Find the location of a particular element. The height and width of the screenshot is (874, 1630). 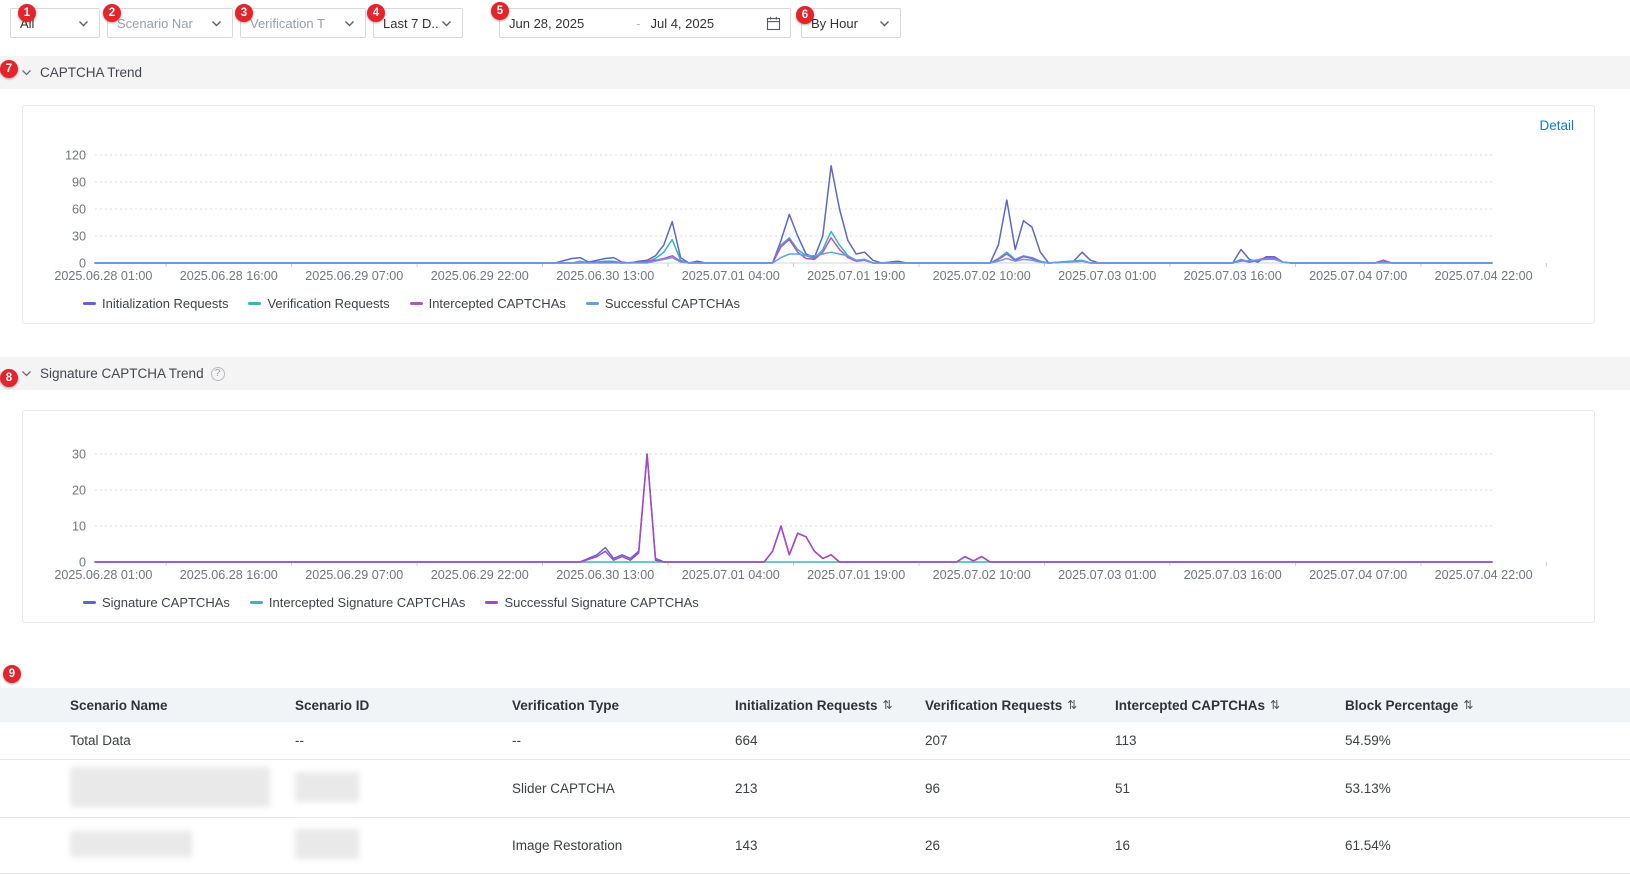

annotation-badge-4: 4 is located at coordinates (376, 13).